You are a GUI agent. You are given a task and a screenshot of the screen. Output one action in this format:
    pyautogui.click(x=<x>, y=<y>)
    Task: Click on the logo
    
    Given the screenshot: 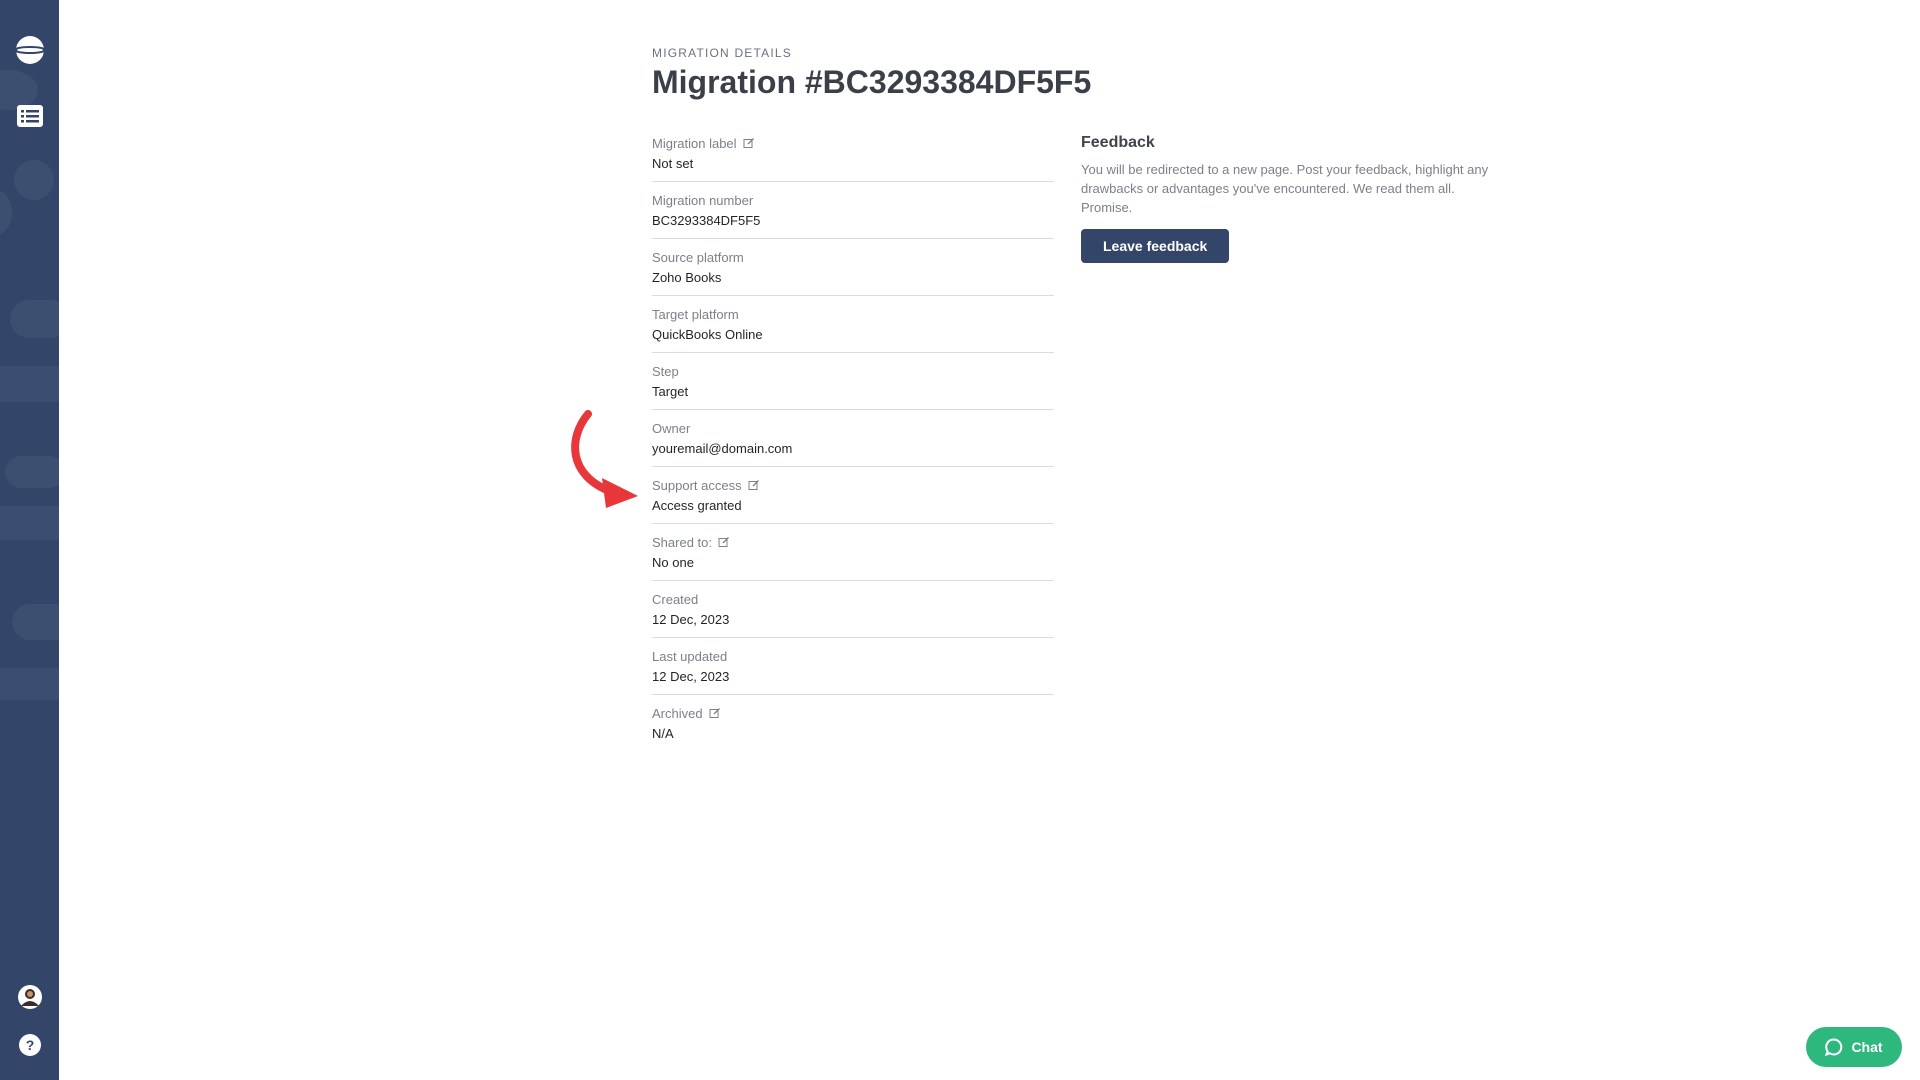 What is the action you would take?
    pyautogui.click(x=29, y=50)
    